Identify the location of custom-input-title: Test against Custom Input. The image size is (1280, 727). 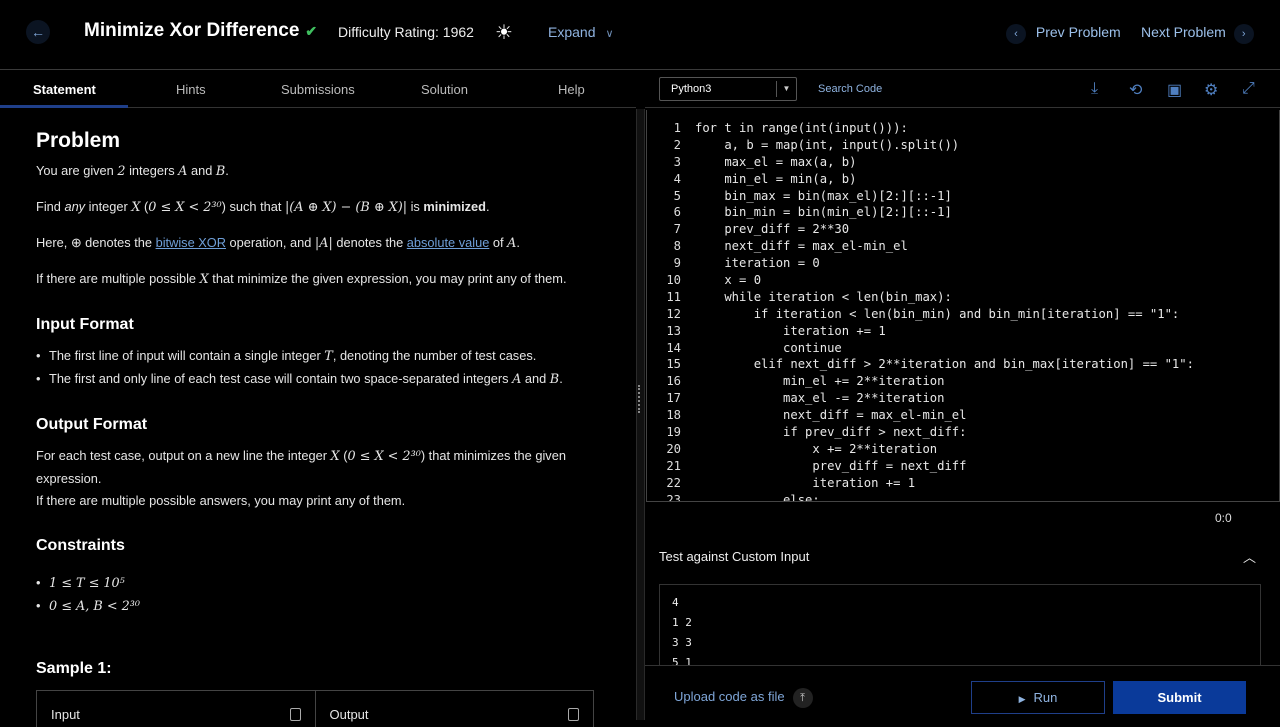
(734, 556).